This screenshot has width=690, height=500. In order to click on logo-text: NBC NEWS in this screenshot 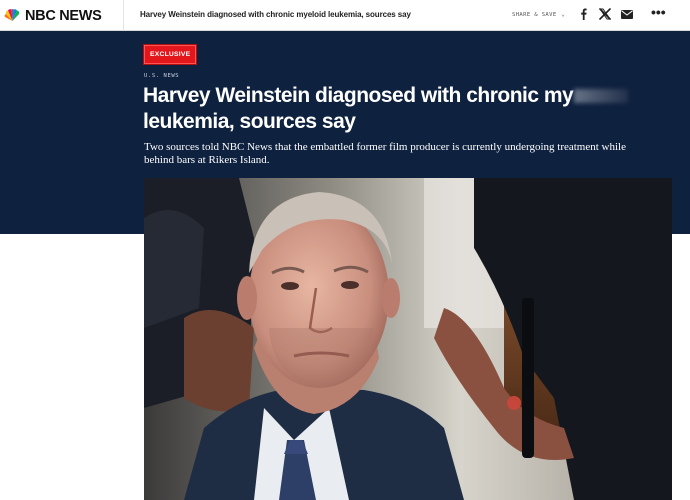, I will do `click(63, 15)`.